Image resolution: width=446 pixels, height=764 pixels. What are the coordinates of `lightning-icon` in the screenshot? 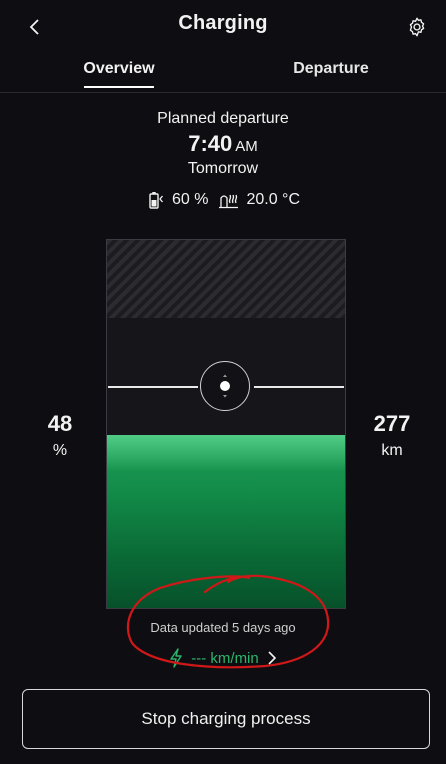 It's located at (176, 658).